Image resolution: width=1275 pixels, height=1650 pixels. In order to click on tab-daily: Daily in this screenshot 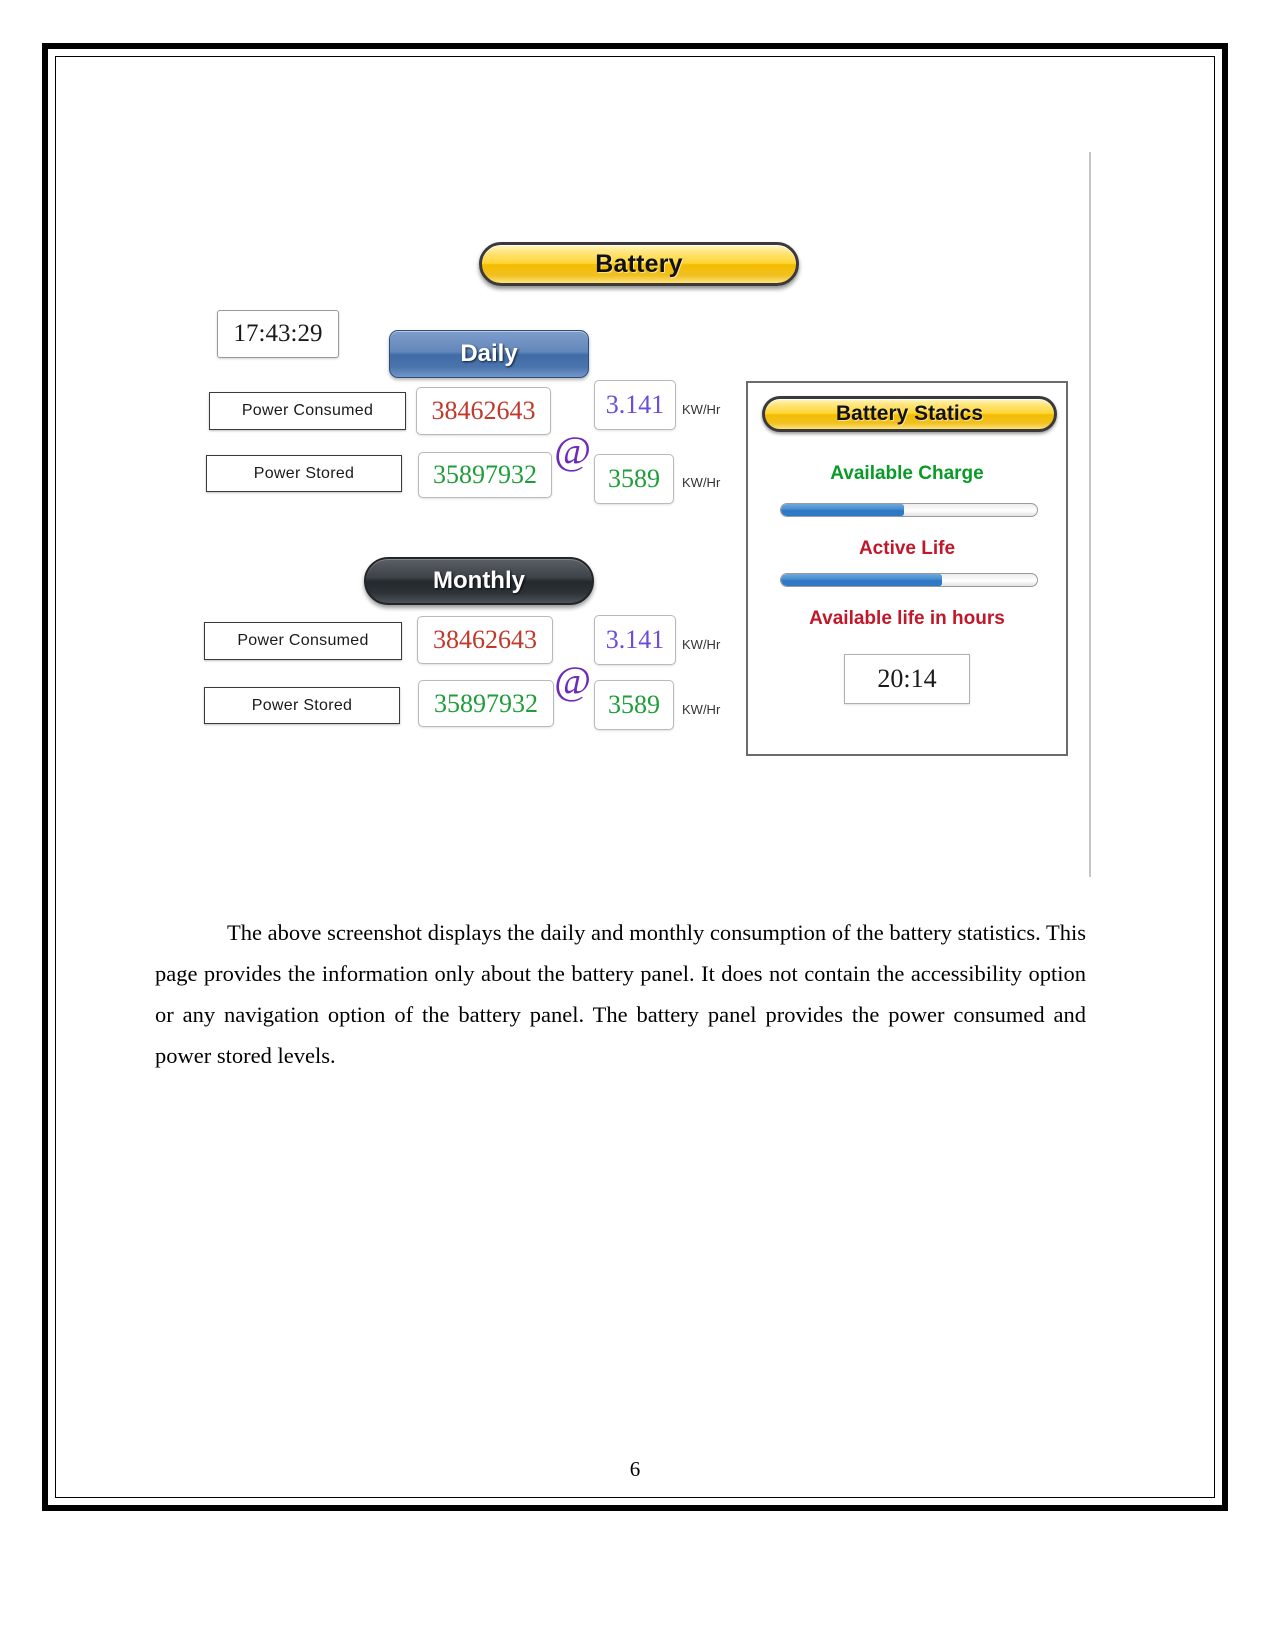, I will do `click(489, 354)`.